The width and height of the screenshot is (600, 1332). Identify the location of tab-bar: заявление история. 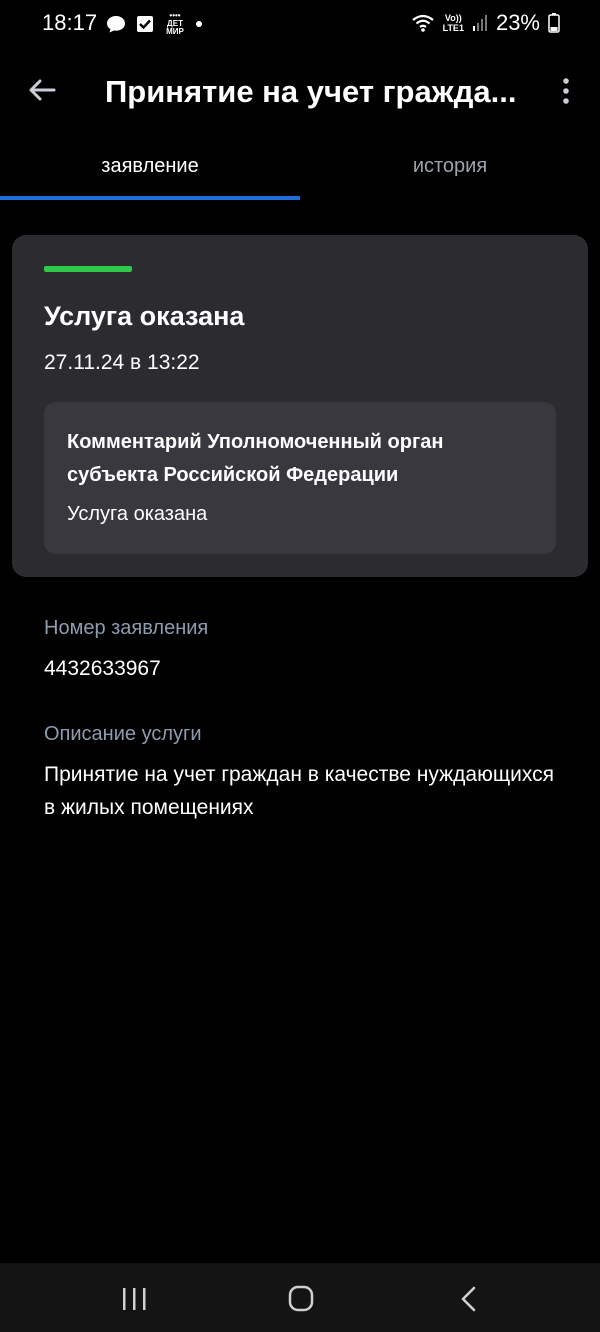
(300, 171).